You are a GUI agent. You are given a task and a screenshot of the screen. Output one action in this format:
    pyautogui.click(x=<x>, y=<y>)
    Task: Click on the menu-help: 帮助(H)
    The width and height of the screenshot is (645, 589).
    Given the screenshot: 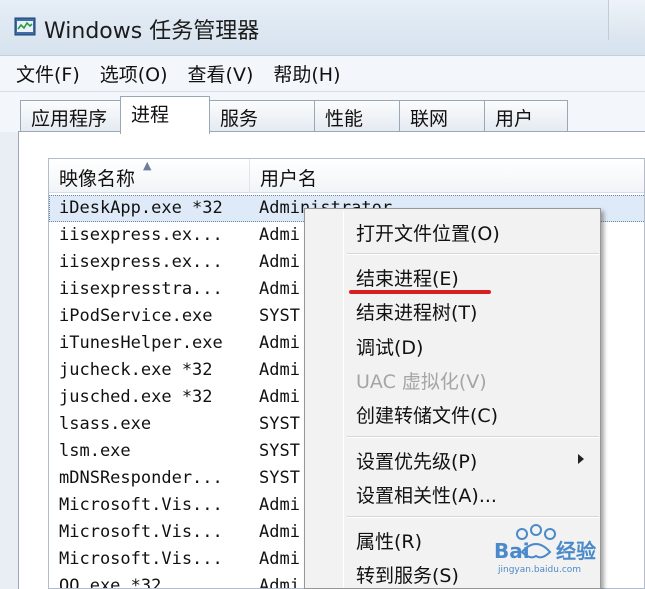 What is the action you would take?
    pyautogui.click(x=306, y=73)
    